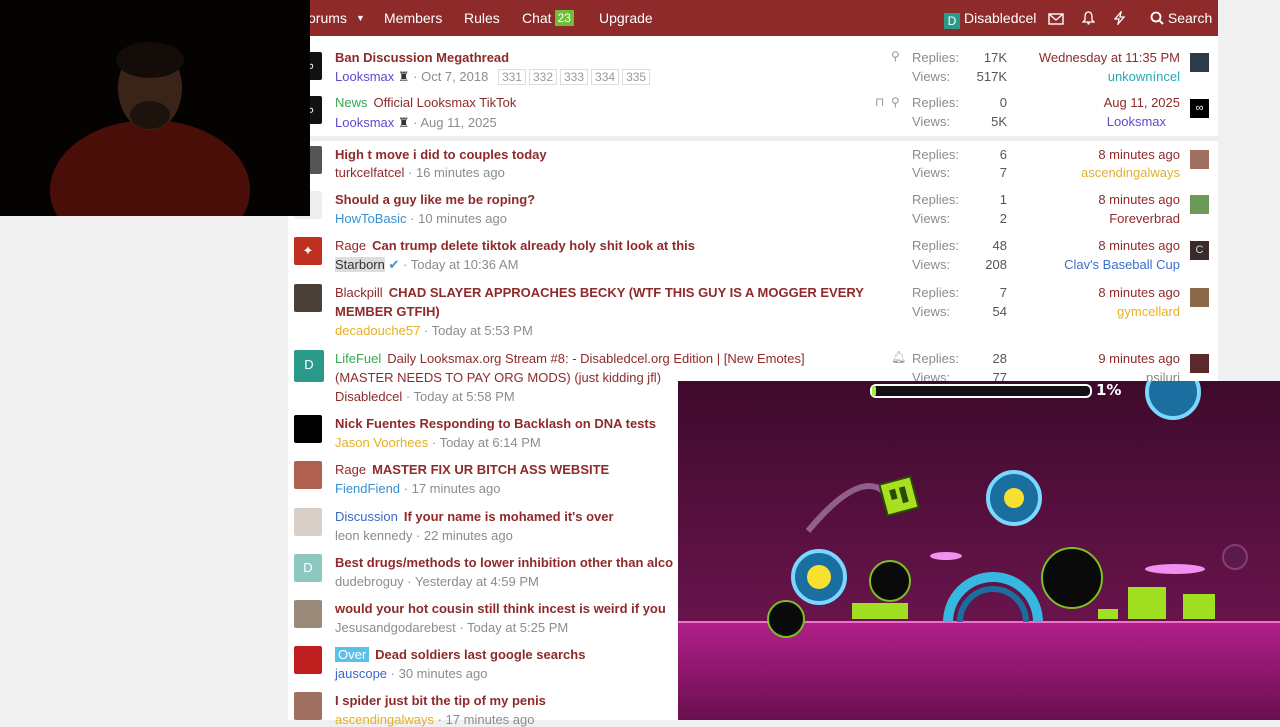  What do you see at coordinates (1136, 121) in the screenshot?
I see `last-post-user-name: Looksmax` at bounding box center [1136, 121].